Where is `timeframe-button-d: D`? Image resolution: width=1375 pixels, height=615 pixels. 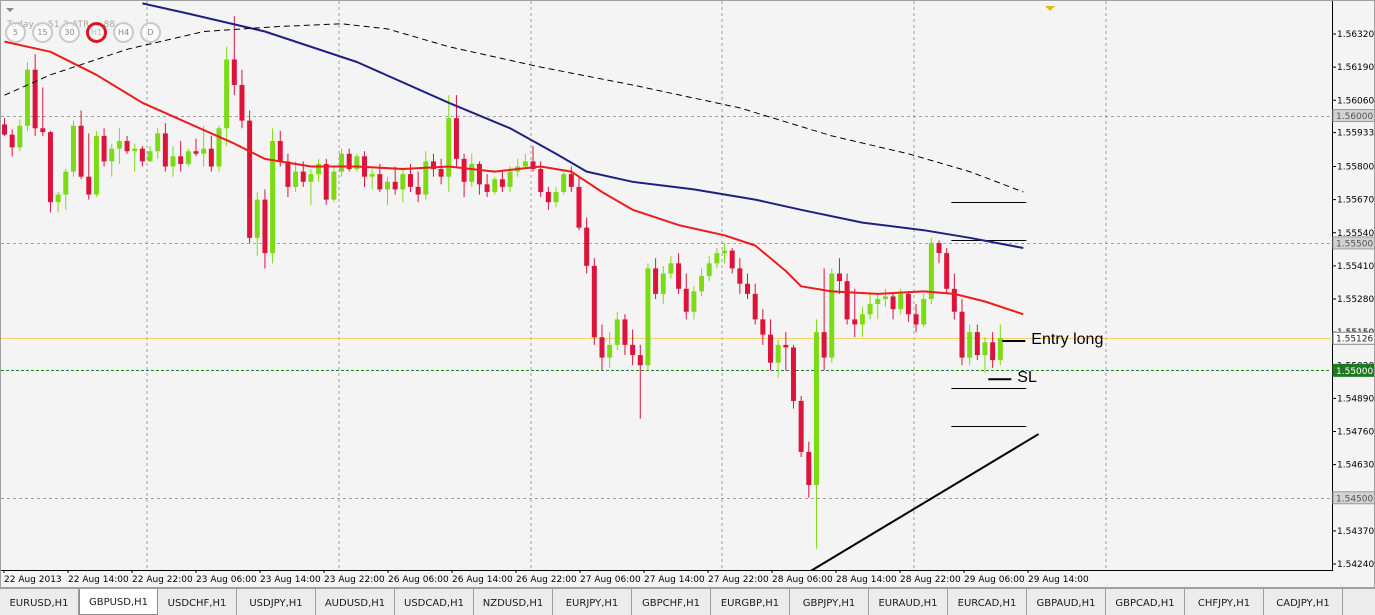
timeframe-button-d: D is located at coordinates (150, 32).